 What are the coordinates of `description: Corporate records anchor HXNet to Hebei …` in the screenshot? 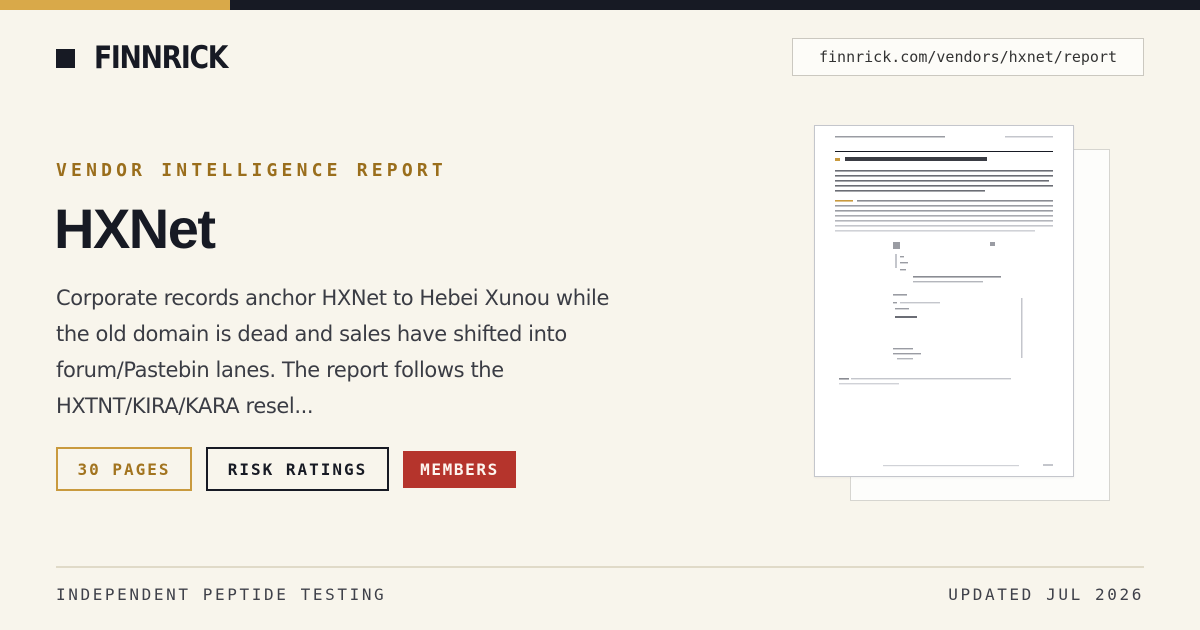 It's located at (332, 352).